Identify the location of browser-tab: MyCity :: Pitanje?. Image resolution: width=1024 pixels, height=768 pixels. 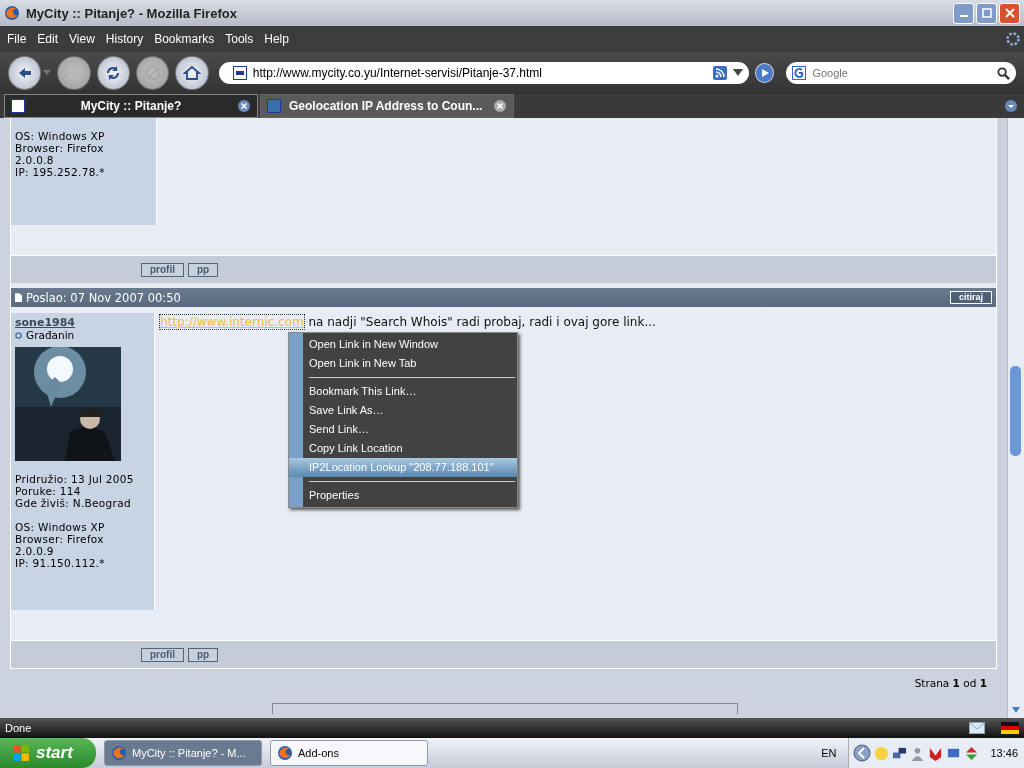
(131, 106).